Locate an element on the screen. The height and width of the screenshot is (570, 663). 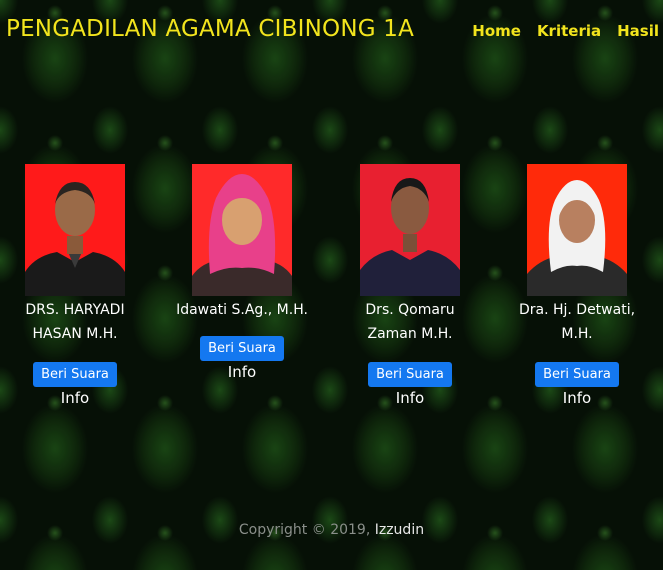
nav-hasil-link: Hasil is located at coordinates (638, 31).